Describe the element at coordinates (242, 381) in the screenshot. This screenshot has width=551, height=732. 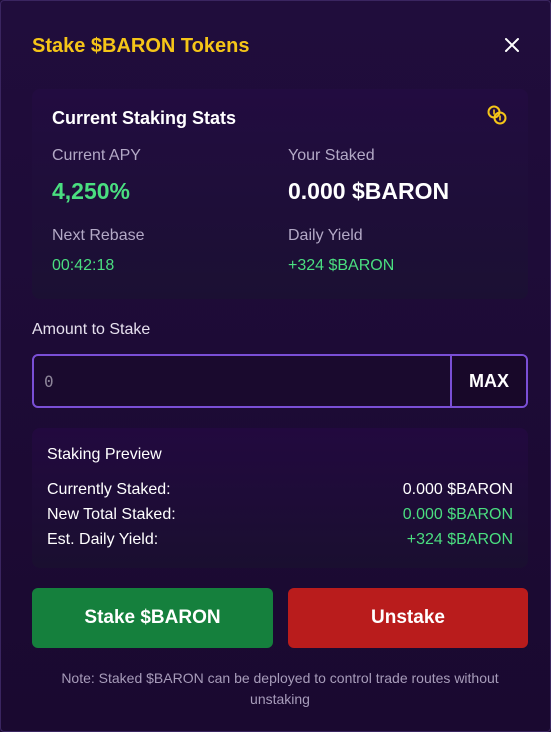
I see `amount-input` at that location.